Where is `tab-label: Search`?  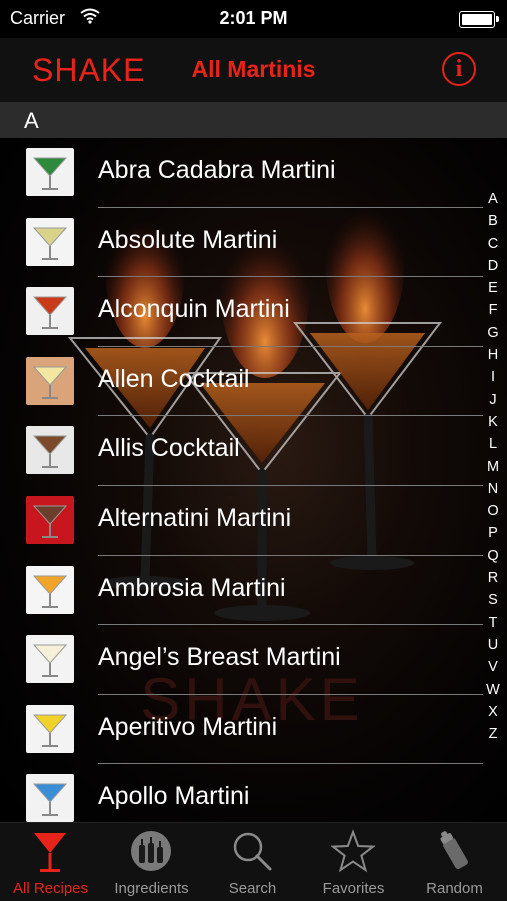
tab-label: Search is located at coordinates (252, 888).